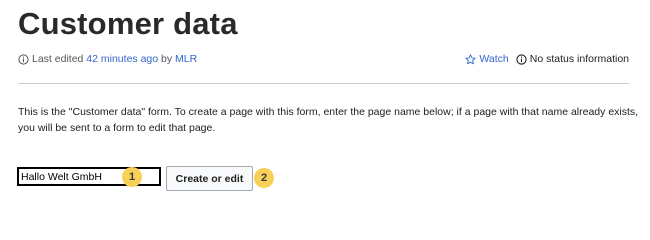 The height and width of the screenshot is (240, 650). Describe the element at coordinates (58, 59) in the screenshot. I see `last-edited-prefix: Last edited` at that location.